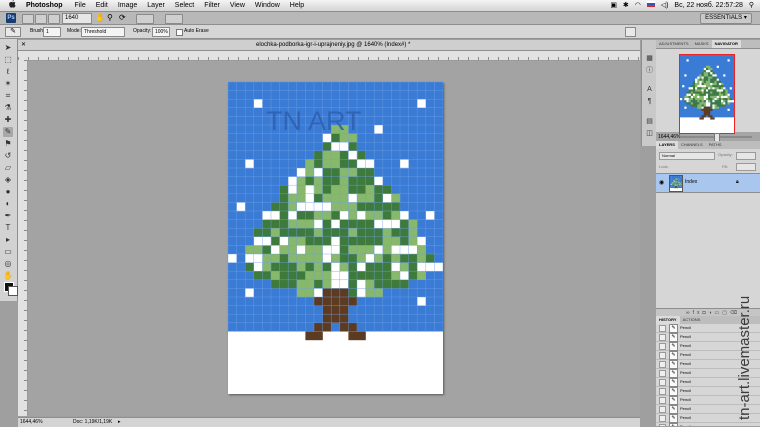 The image size is (760, 427). Describe the element at coordinates (174, 19) in the screenshot. I see `screen-mode-icon` at that location.